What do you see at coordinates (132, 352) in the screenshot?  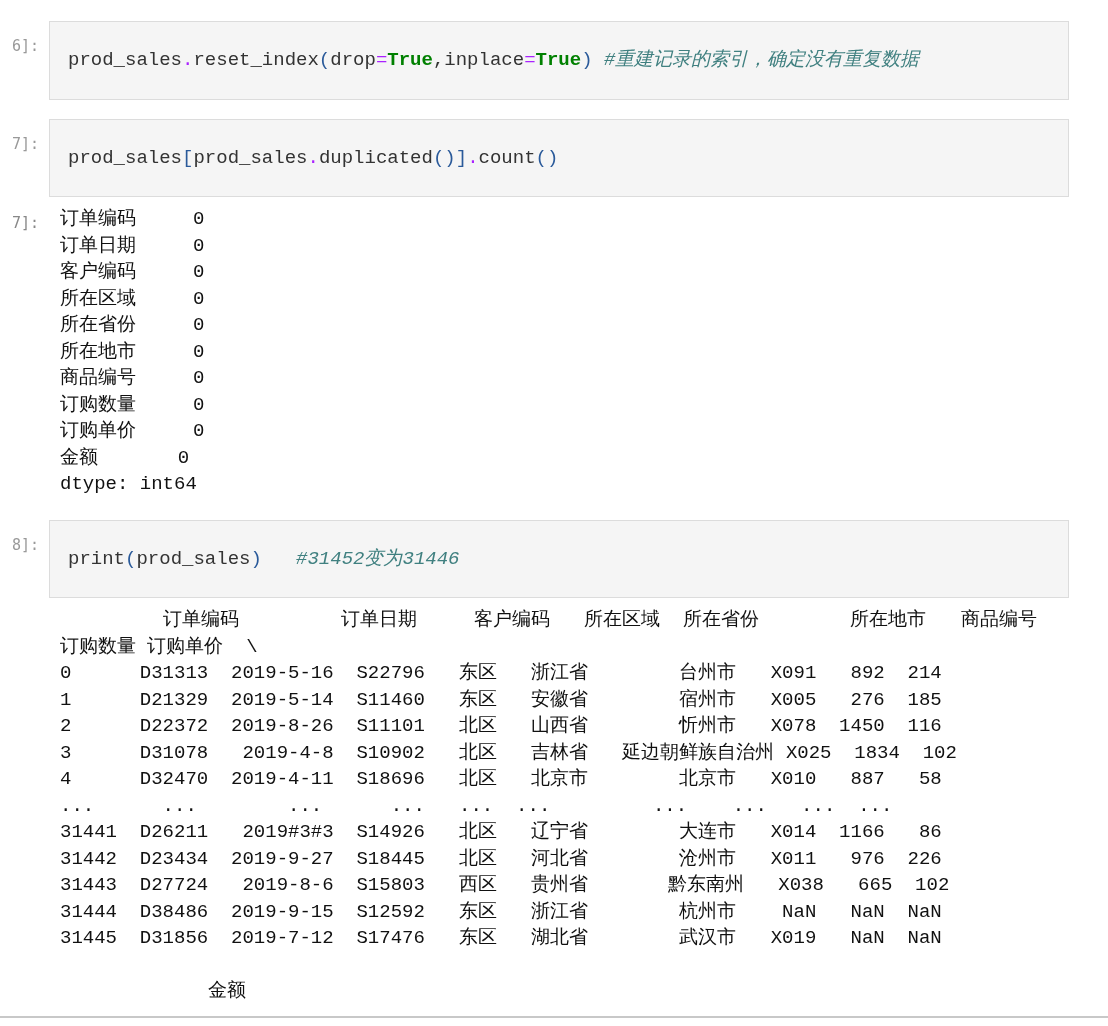 I see `output-line: 所在地市 0` at bounding box center [132, 352].